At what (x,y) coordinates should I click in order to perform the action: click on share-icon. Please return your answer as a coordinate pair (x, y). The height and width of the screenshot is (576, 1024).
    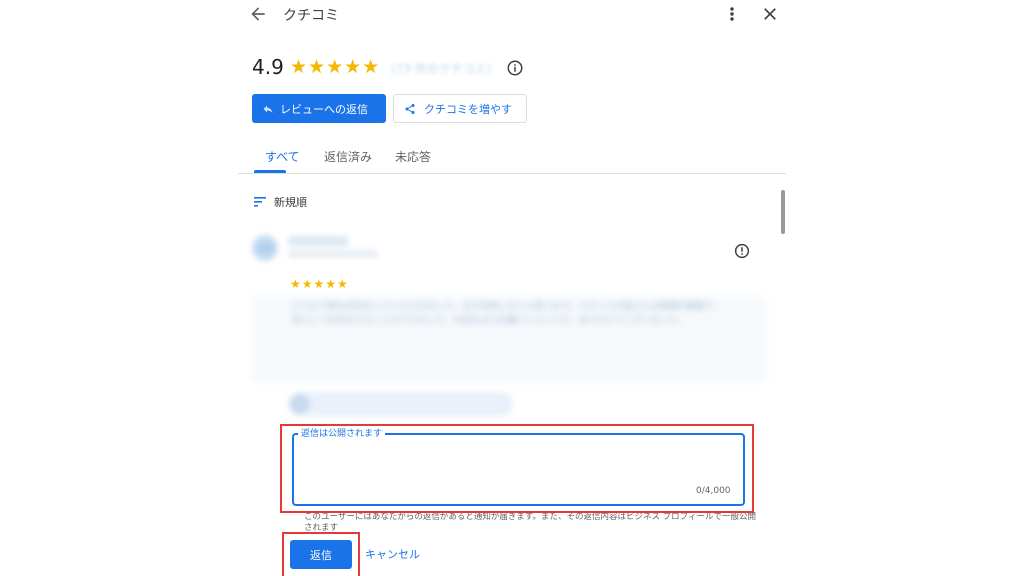
    Looking at the image, I should click on (410, 108).